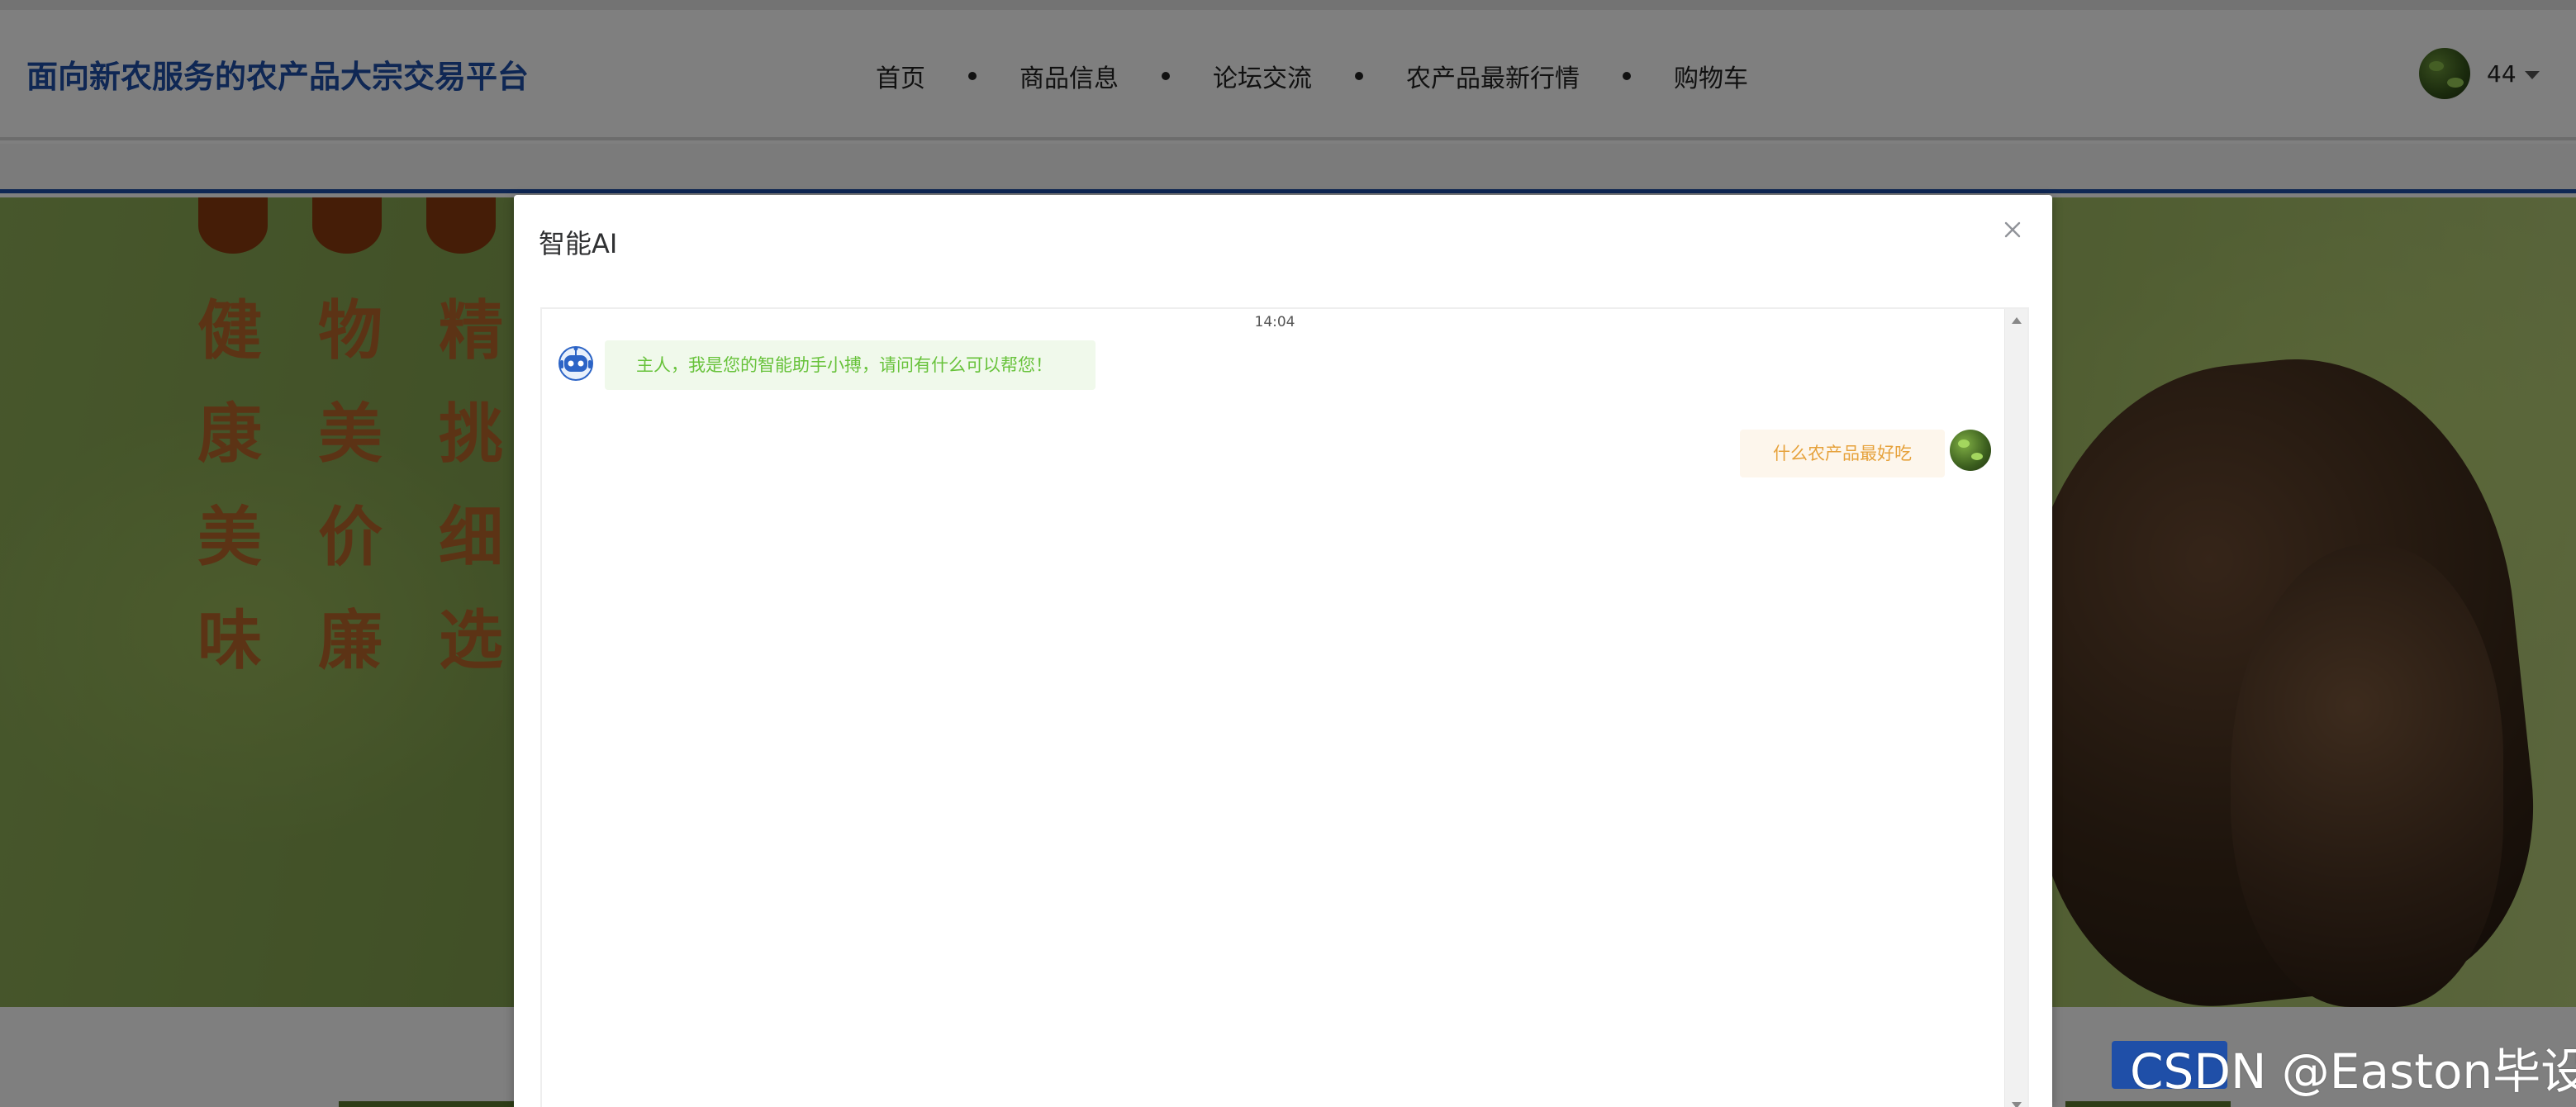  I want to click on robot-icon, so click(575, 363).